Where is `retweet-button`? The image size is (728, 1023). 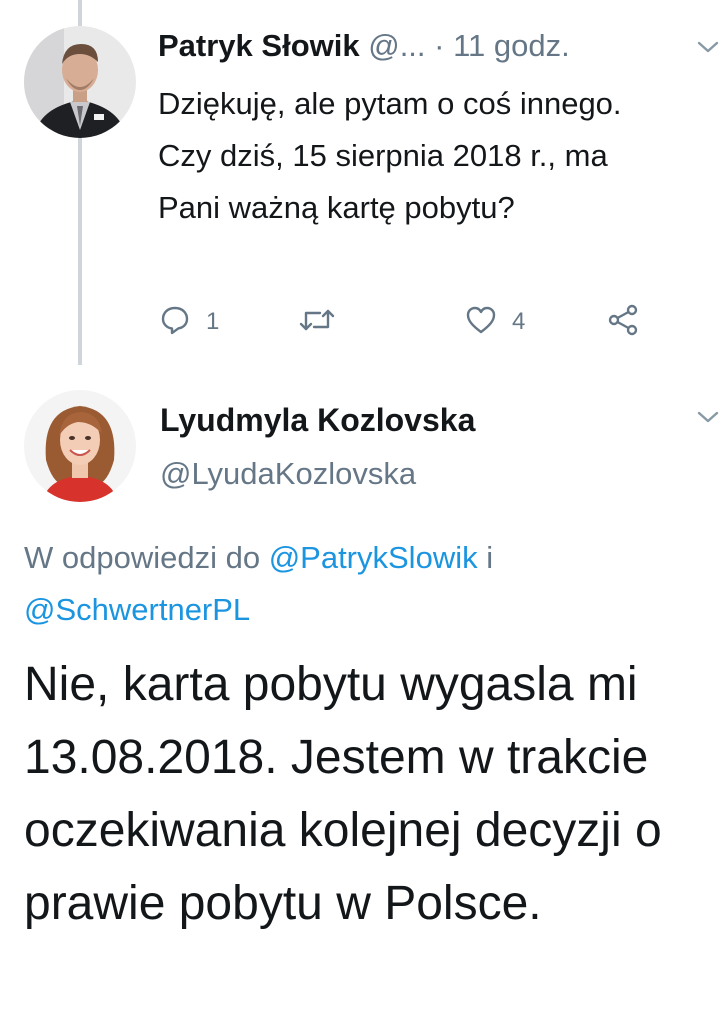
retweet-button is located at coordinates (317, 322).